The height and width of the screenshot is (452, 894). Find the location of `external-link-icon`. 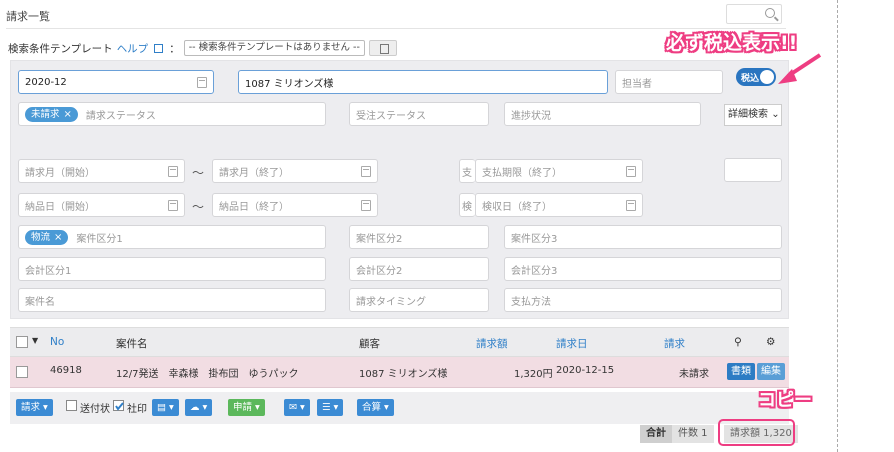

external-link-icon is located at coordinates (159, 48).